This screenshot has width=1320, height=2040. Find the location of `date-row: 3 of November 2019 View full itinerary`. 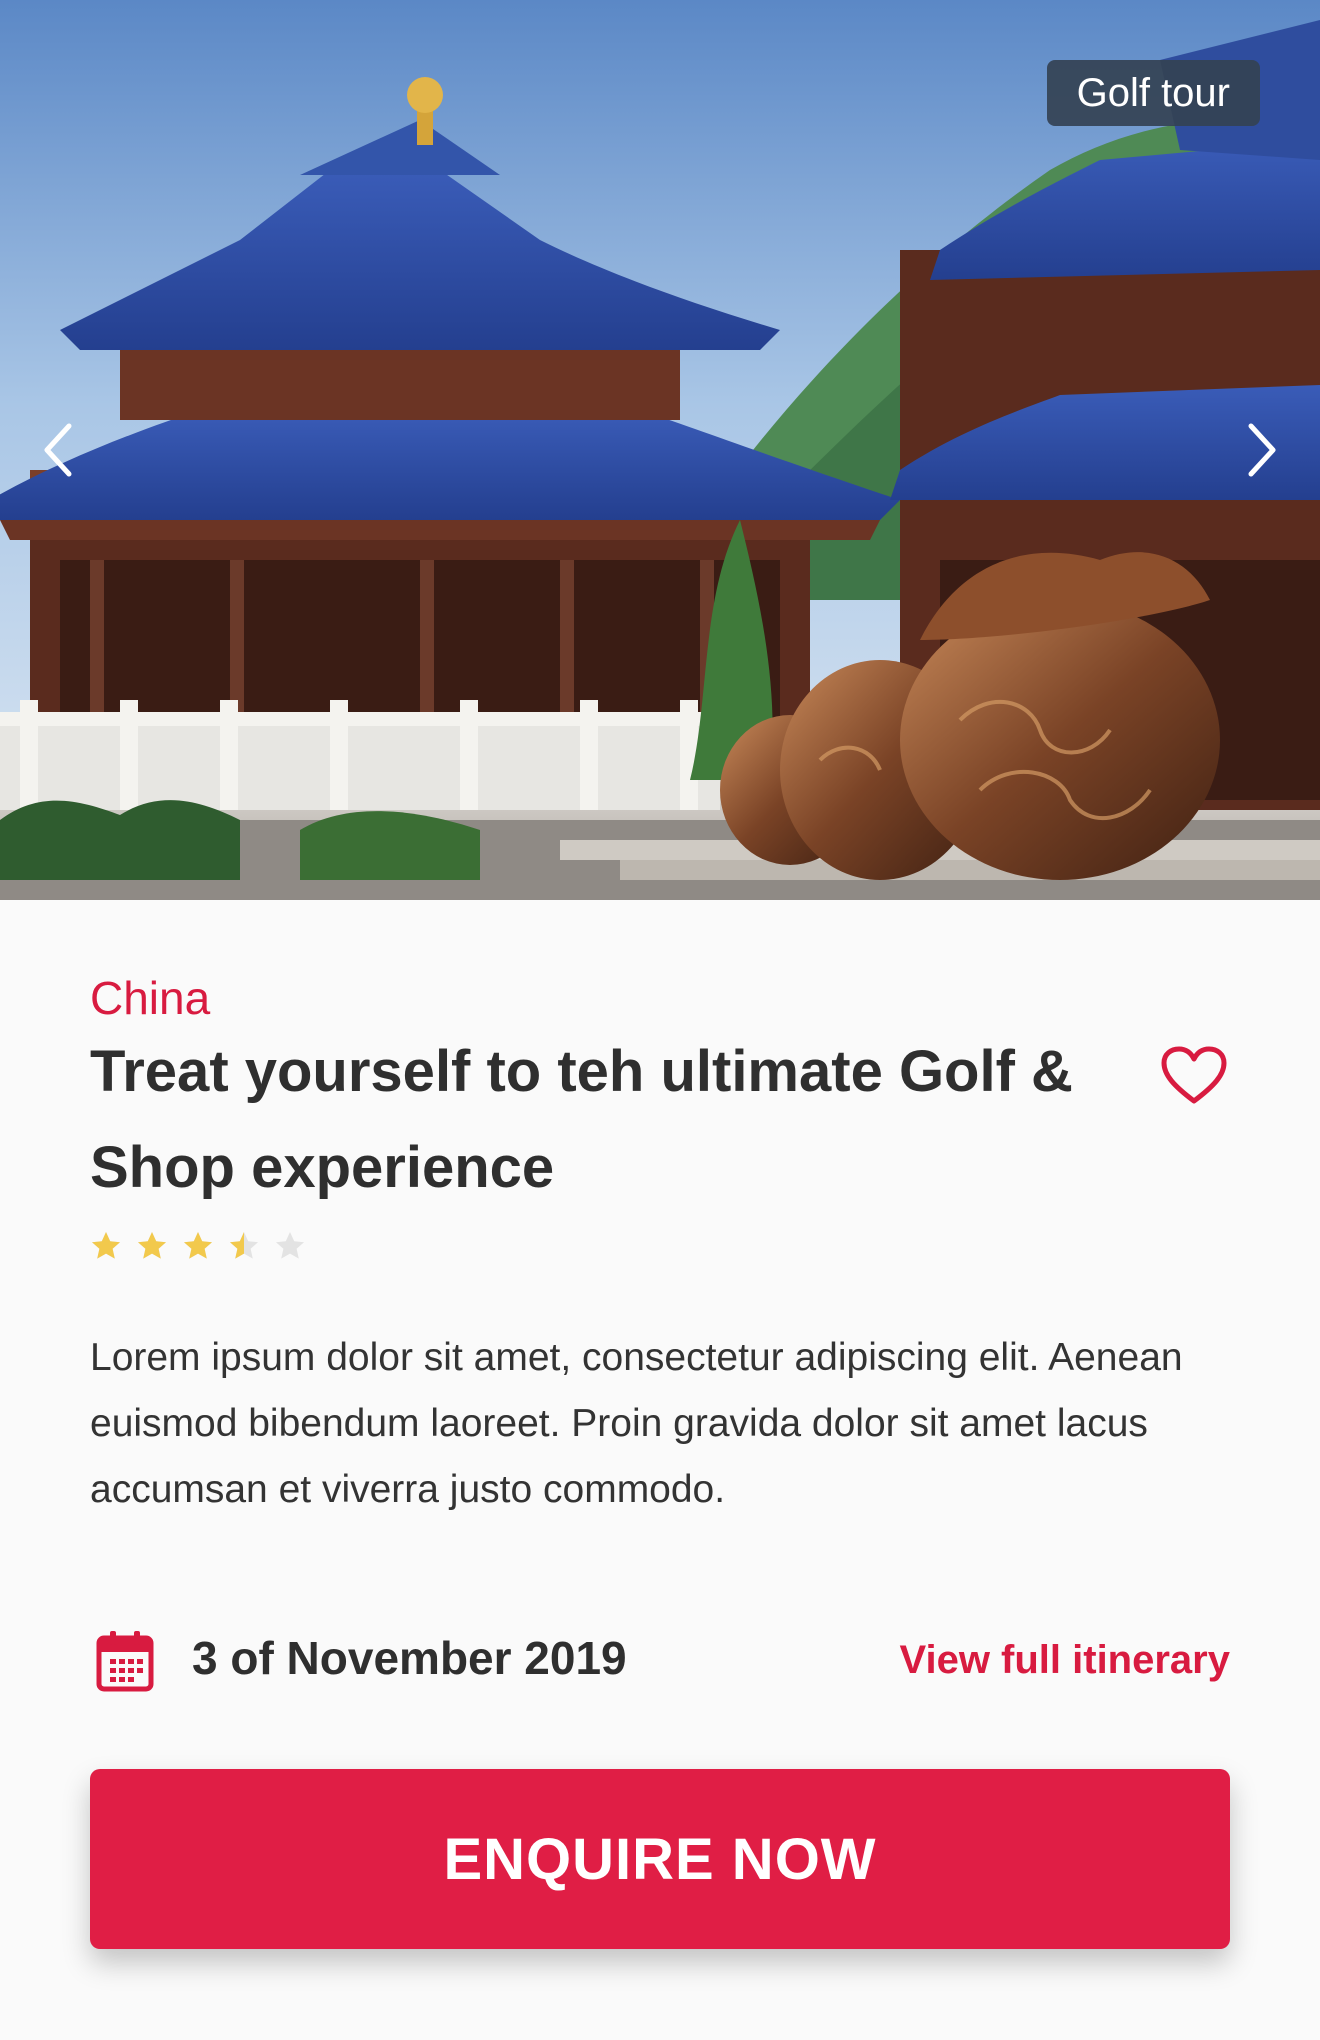

date-row: 3 of November 2019 View full itinerary is located at coordinates (660, 1660).